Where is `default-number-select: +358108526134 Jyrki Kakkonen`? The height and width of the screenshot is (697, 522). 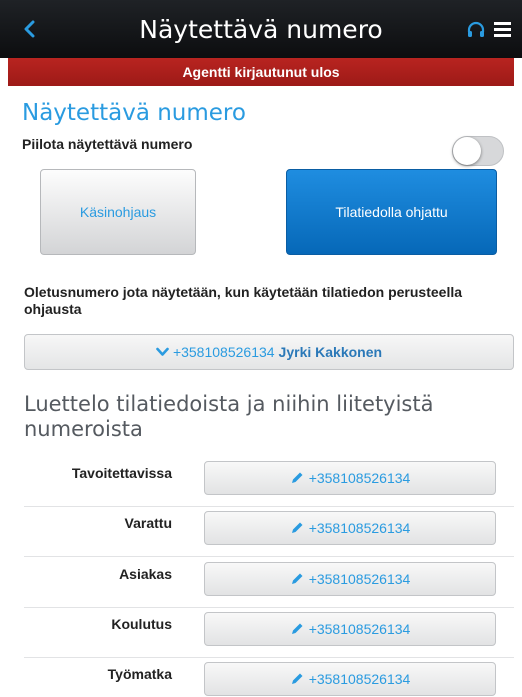 default-number-select: +358108526134 Jyrki Kakkonen is located at coordinates (269, 352).